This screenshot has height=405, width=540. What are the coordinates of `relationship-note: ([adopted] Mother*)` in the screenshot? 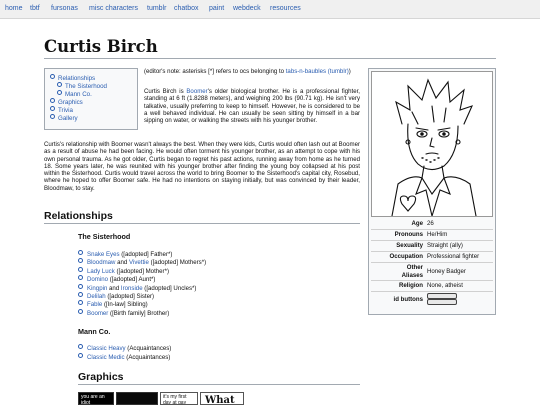 It's located at (141, 271).